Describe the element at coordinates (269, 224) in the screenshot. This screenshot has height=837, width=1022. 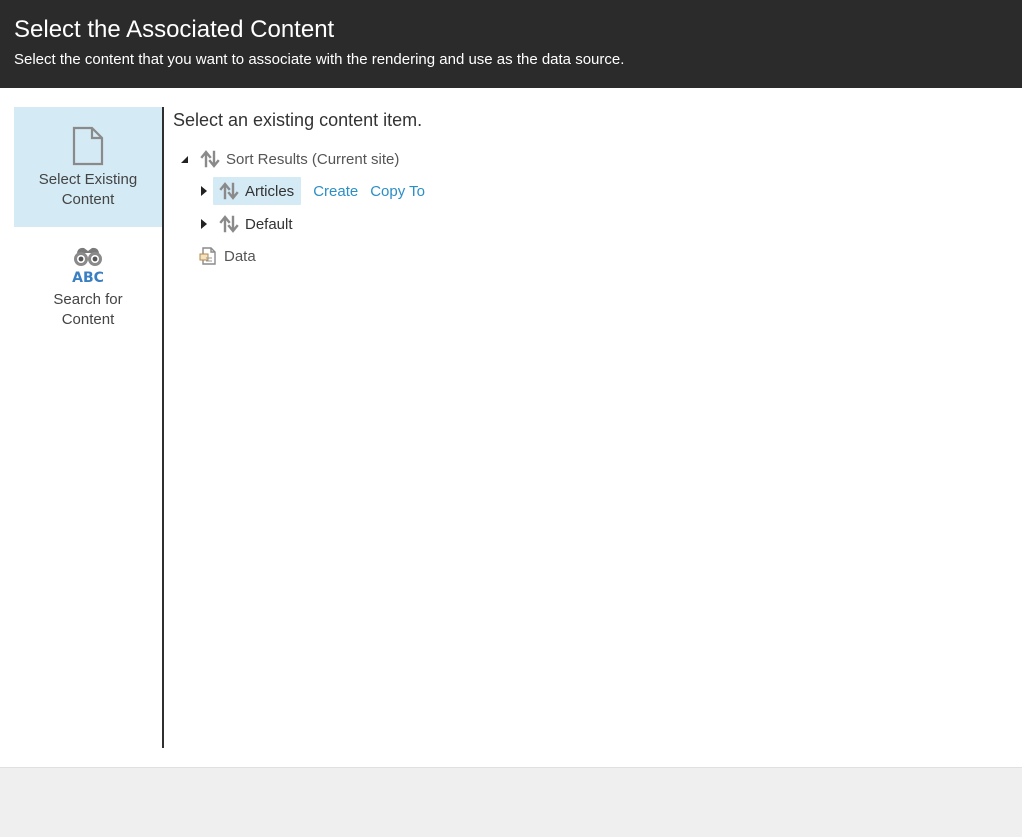
I see `tree-node-label: Default` at that location.